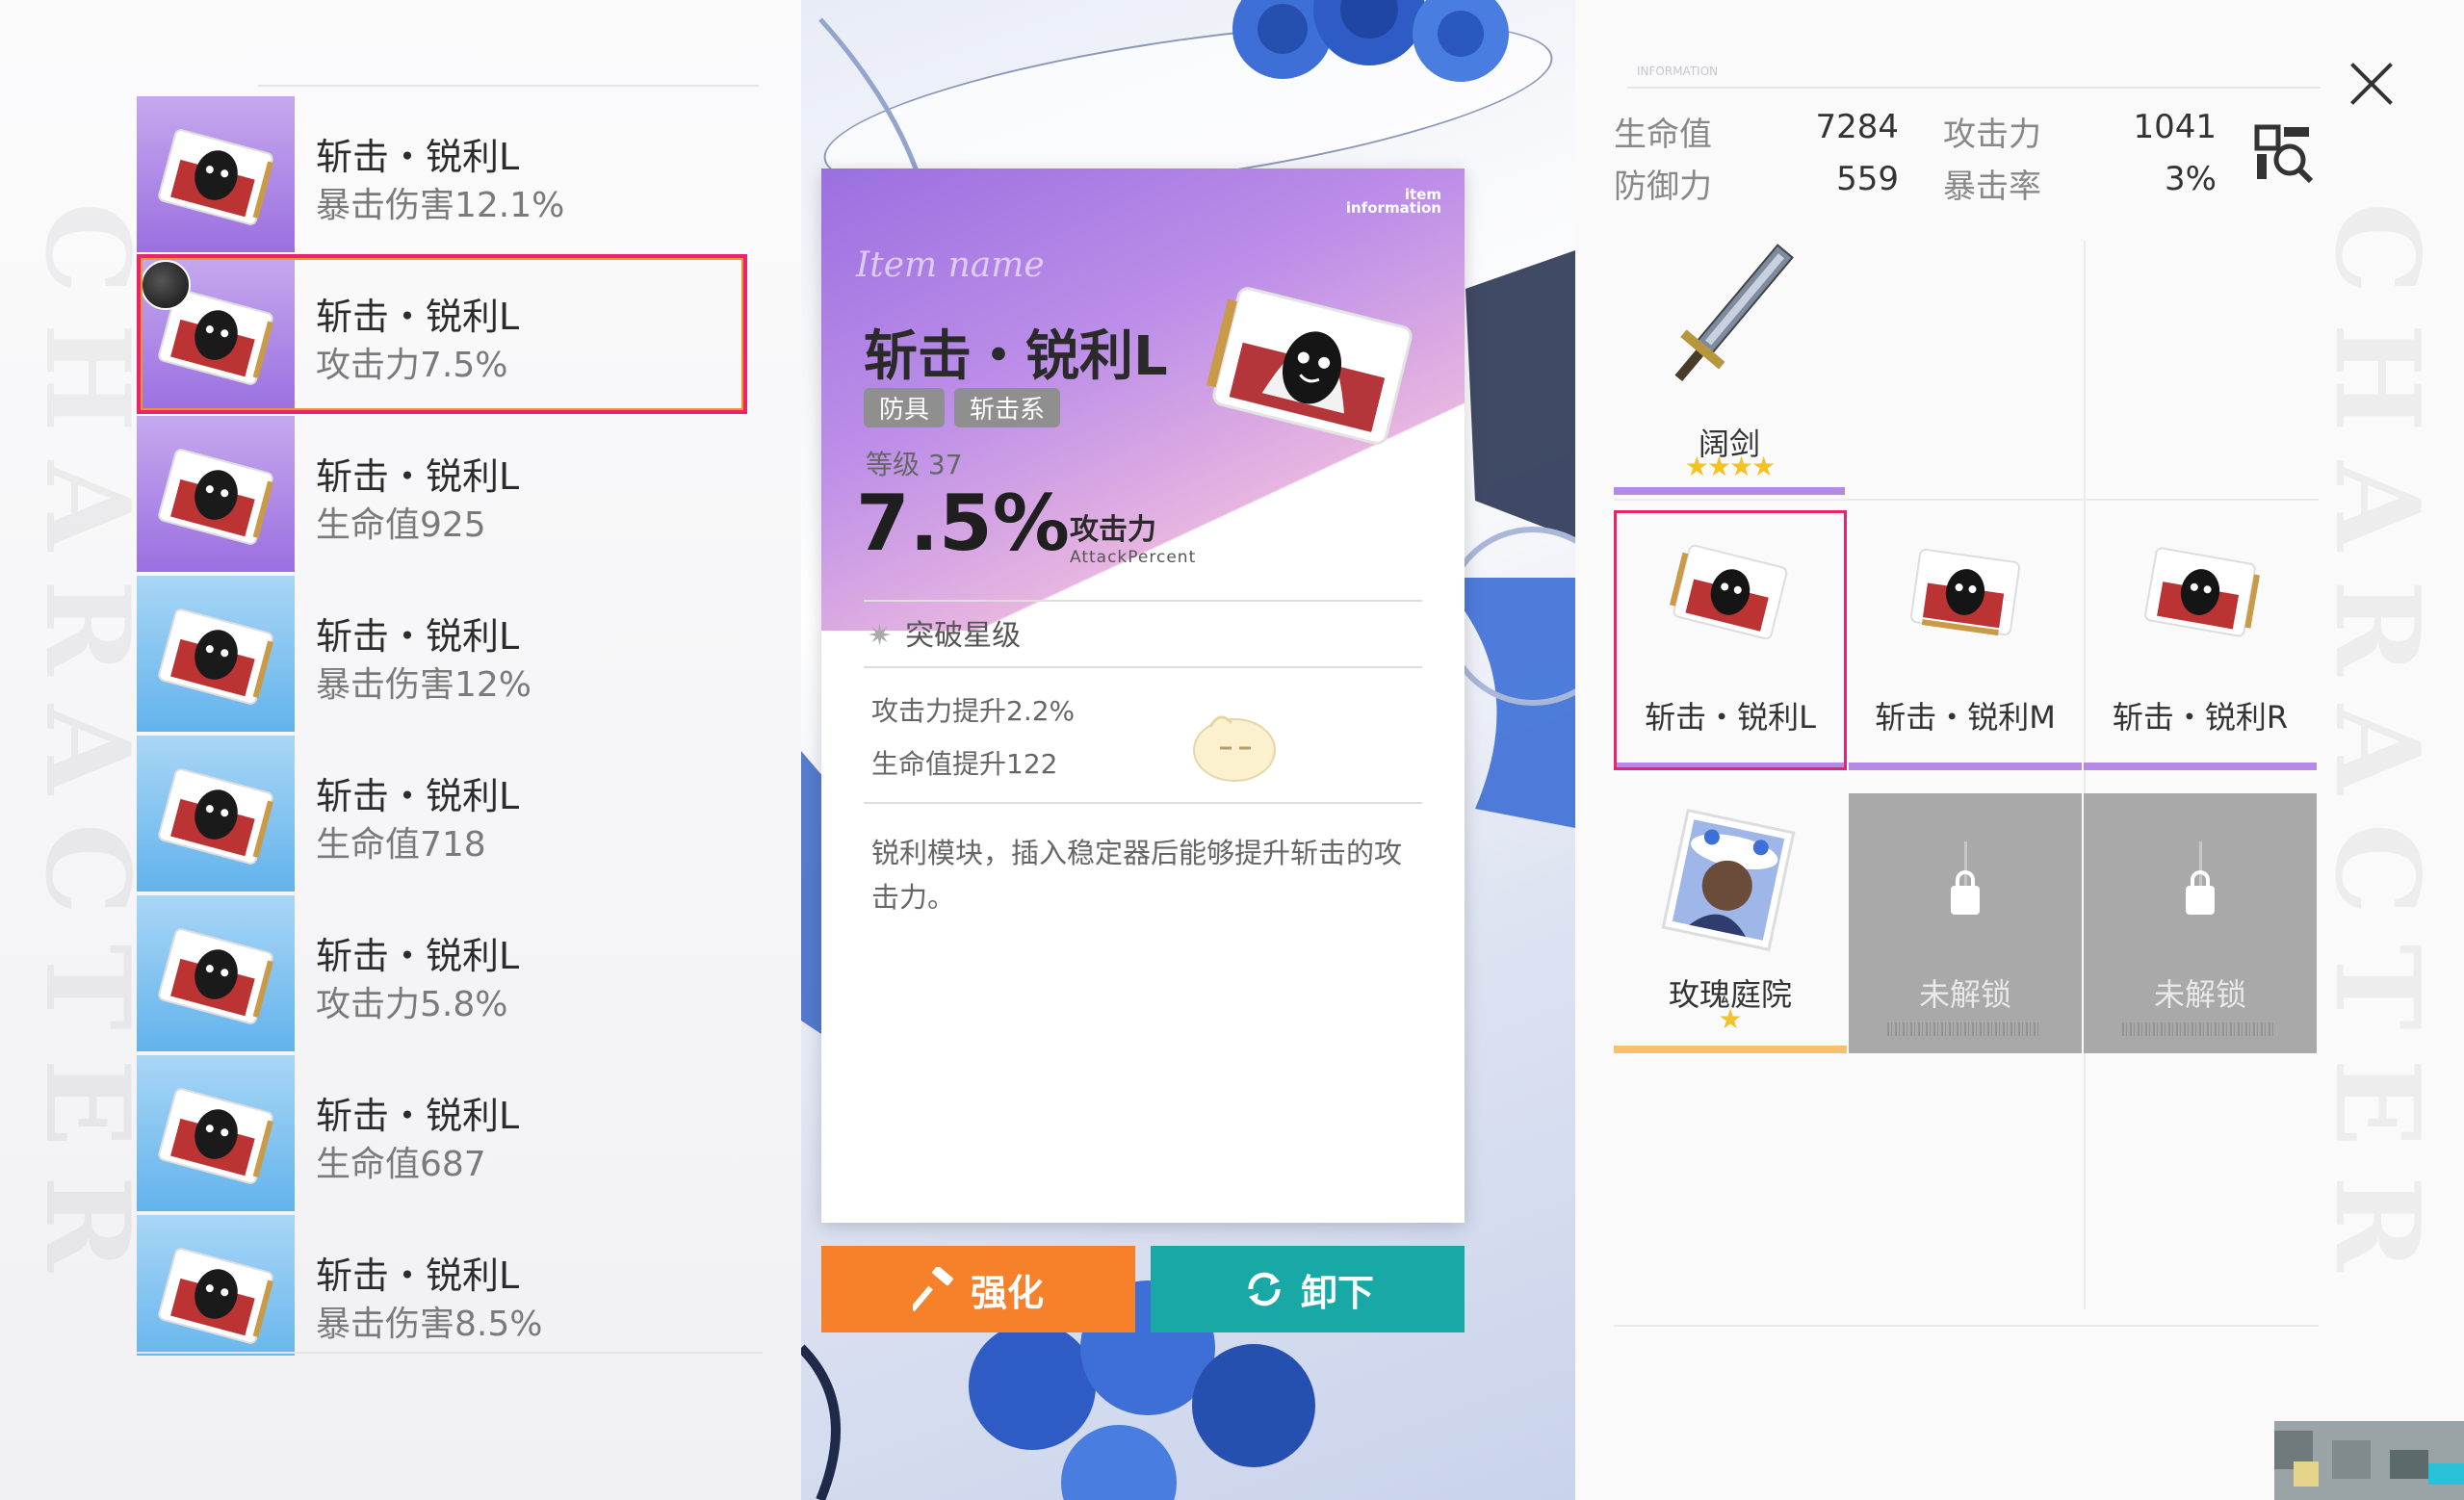 This screenshot has width=2464, height=1500. What do you see at coordinates (445, 1132) in the screenshot?
I see `list-item: 斩击・锐利L 生命值687` at bounding box center [445, 1132].